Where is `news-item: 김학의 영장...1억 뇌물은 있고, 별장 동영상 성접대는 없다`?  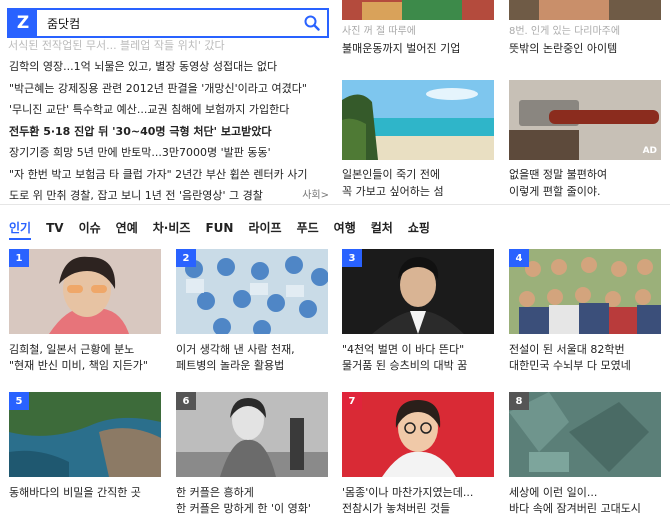 news-item: 김학의 영장...1억 뇌물은 있고, 별장 동영상 성접대는 없다 is located at coordinates (170, 67).